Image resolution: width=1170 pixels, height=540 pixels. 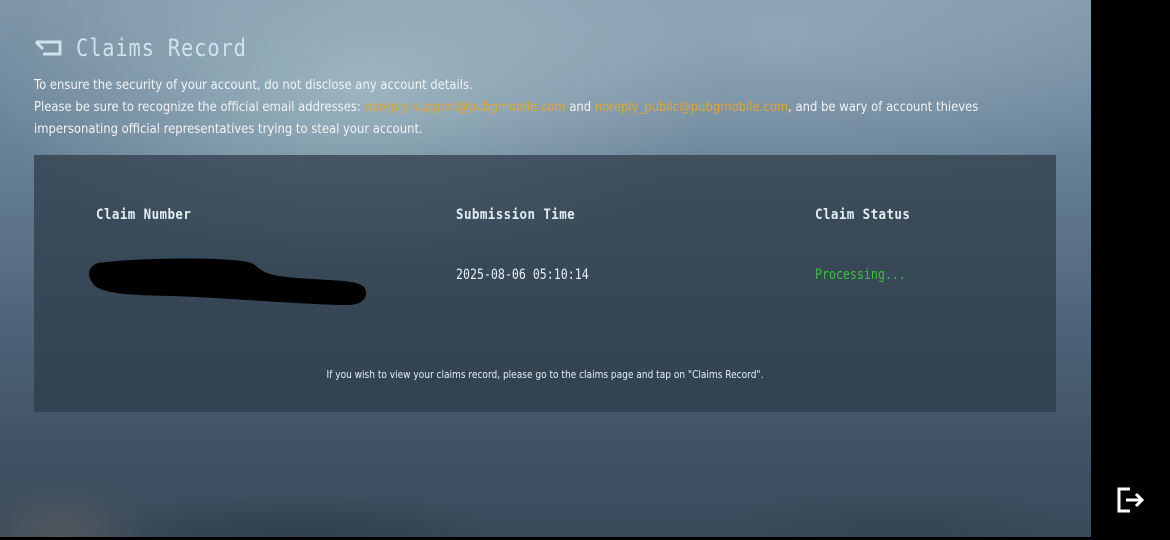 I want to click on header-submission-time: Submission Time, so click(x=516, y=215).